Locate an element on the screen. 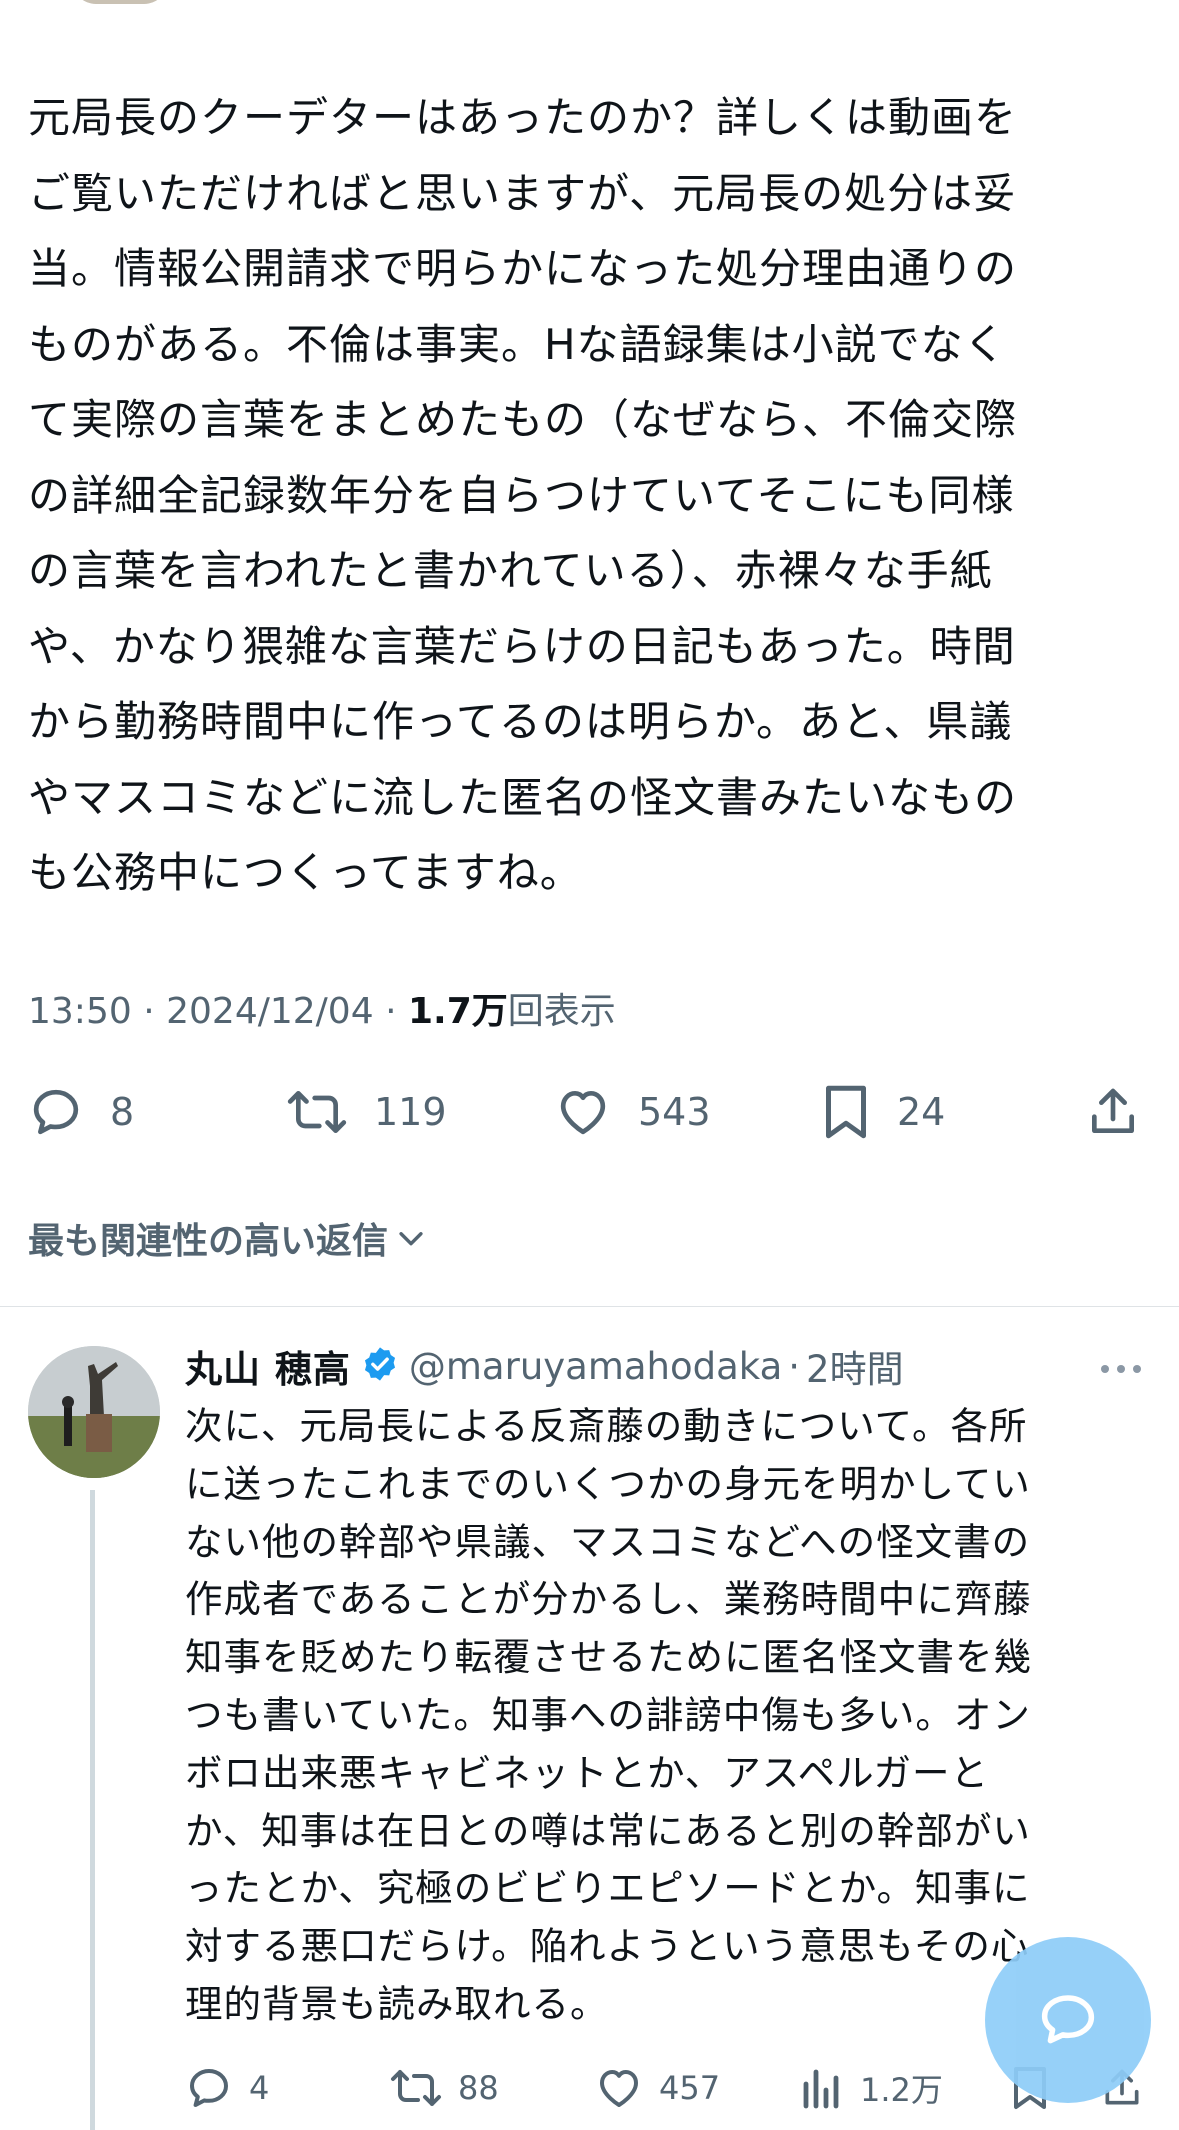  tweet-time: 13:50 is located at coordinates (80, 1011).